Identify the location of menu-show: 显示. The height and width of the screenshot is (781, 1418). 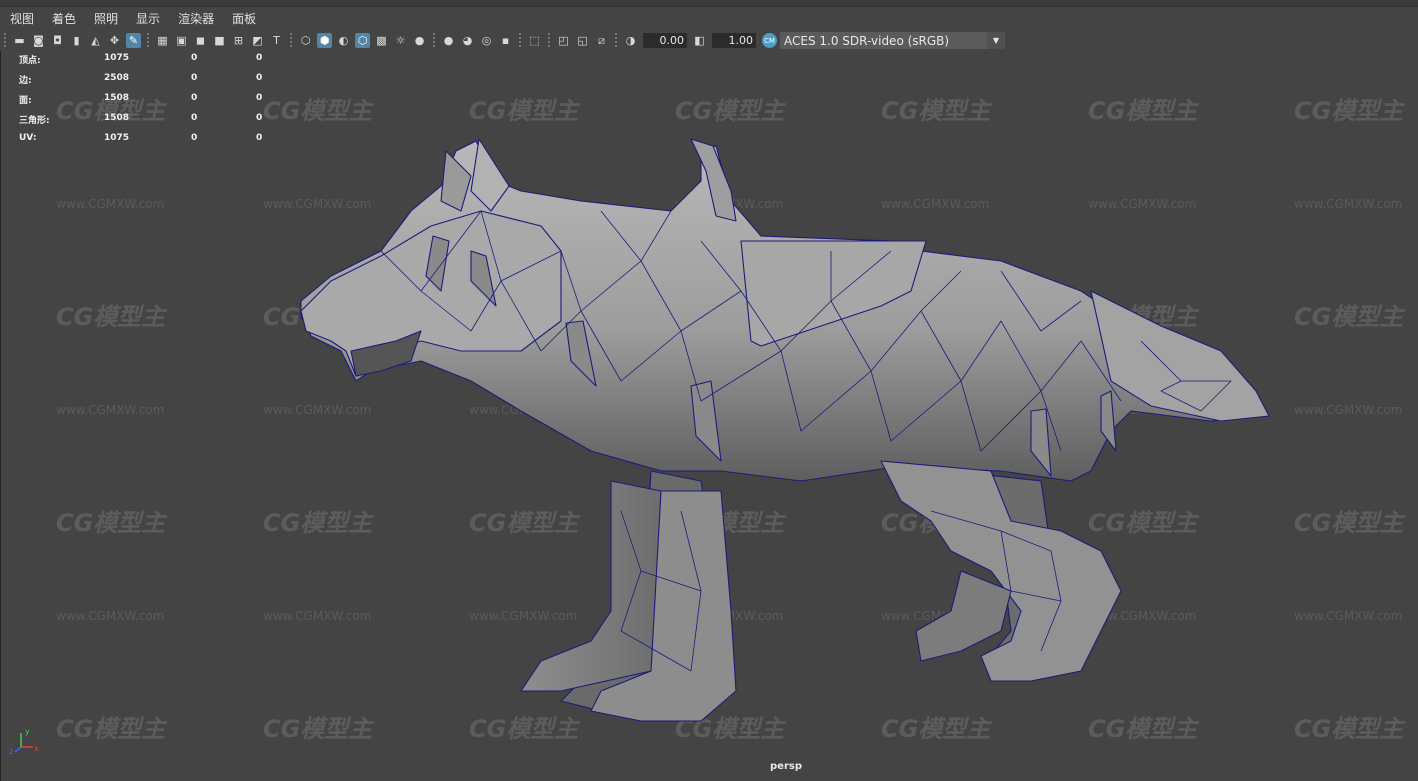
(147, 18).